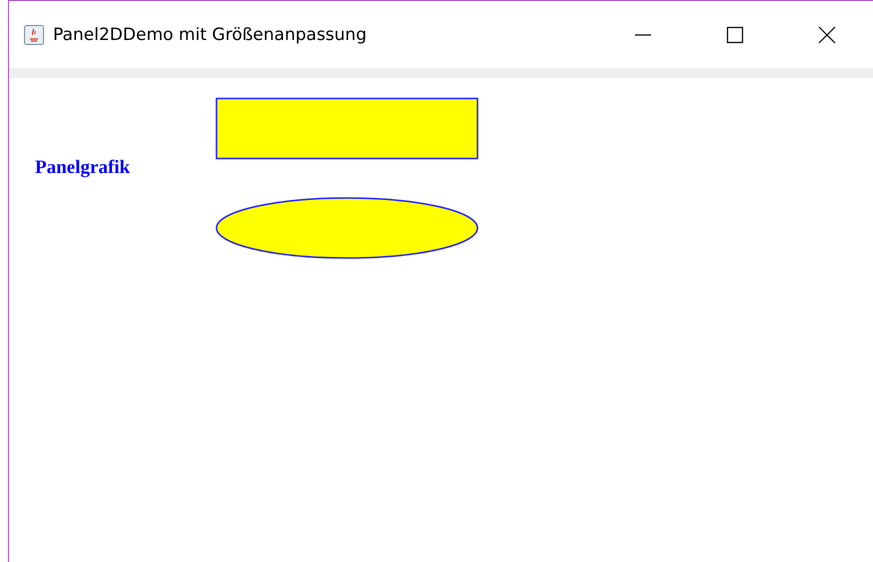 This screenshot has width=873, height=562. Describe the element at coordinates (735, 35) in the screenshot. I see `maximize-icon` at that location.